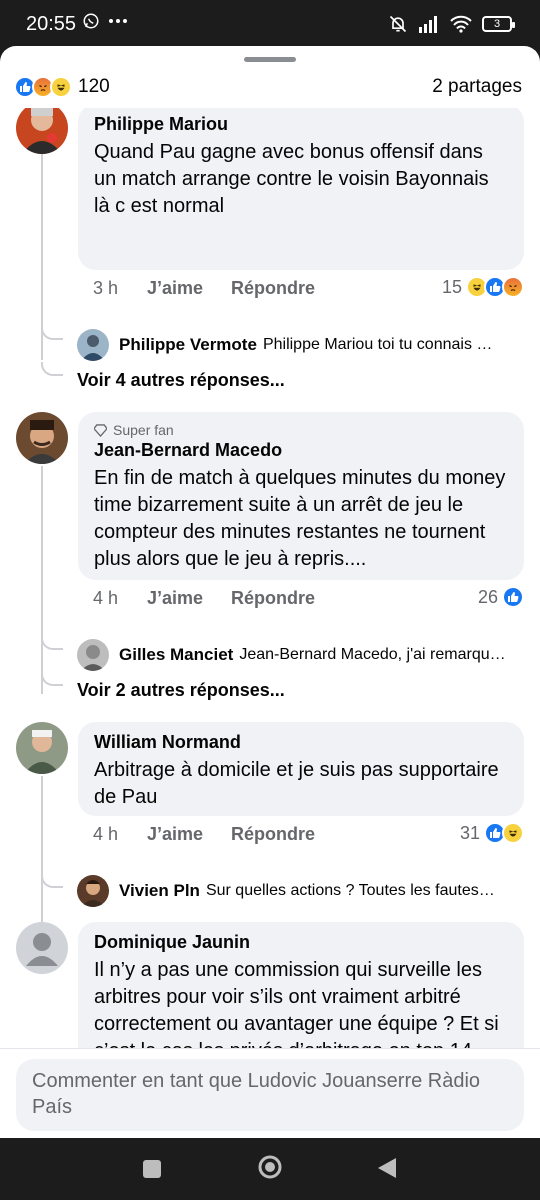 The height and width of the screenshot is (1200, 540). Describe the element at coordinates (387, 1168) in the screenshot. I see `back-icon` at that location.